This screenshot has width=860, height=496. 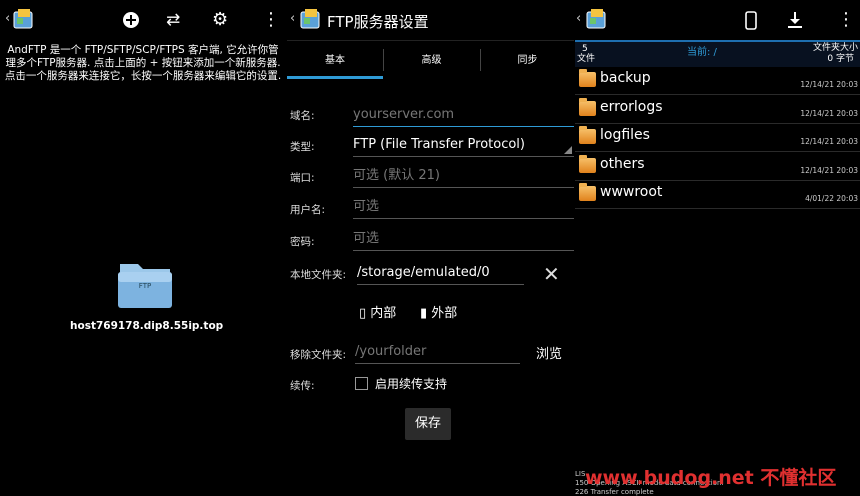 What do you see at coordinates (335, 77) in the screenshot?
I see `selected-tab-indicator` at bounding box center [335, 77].